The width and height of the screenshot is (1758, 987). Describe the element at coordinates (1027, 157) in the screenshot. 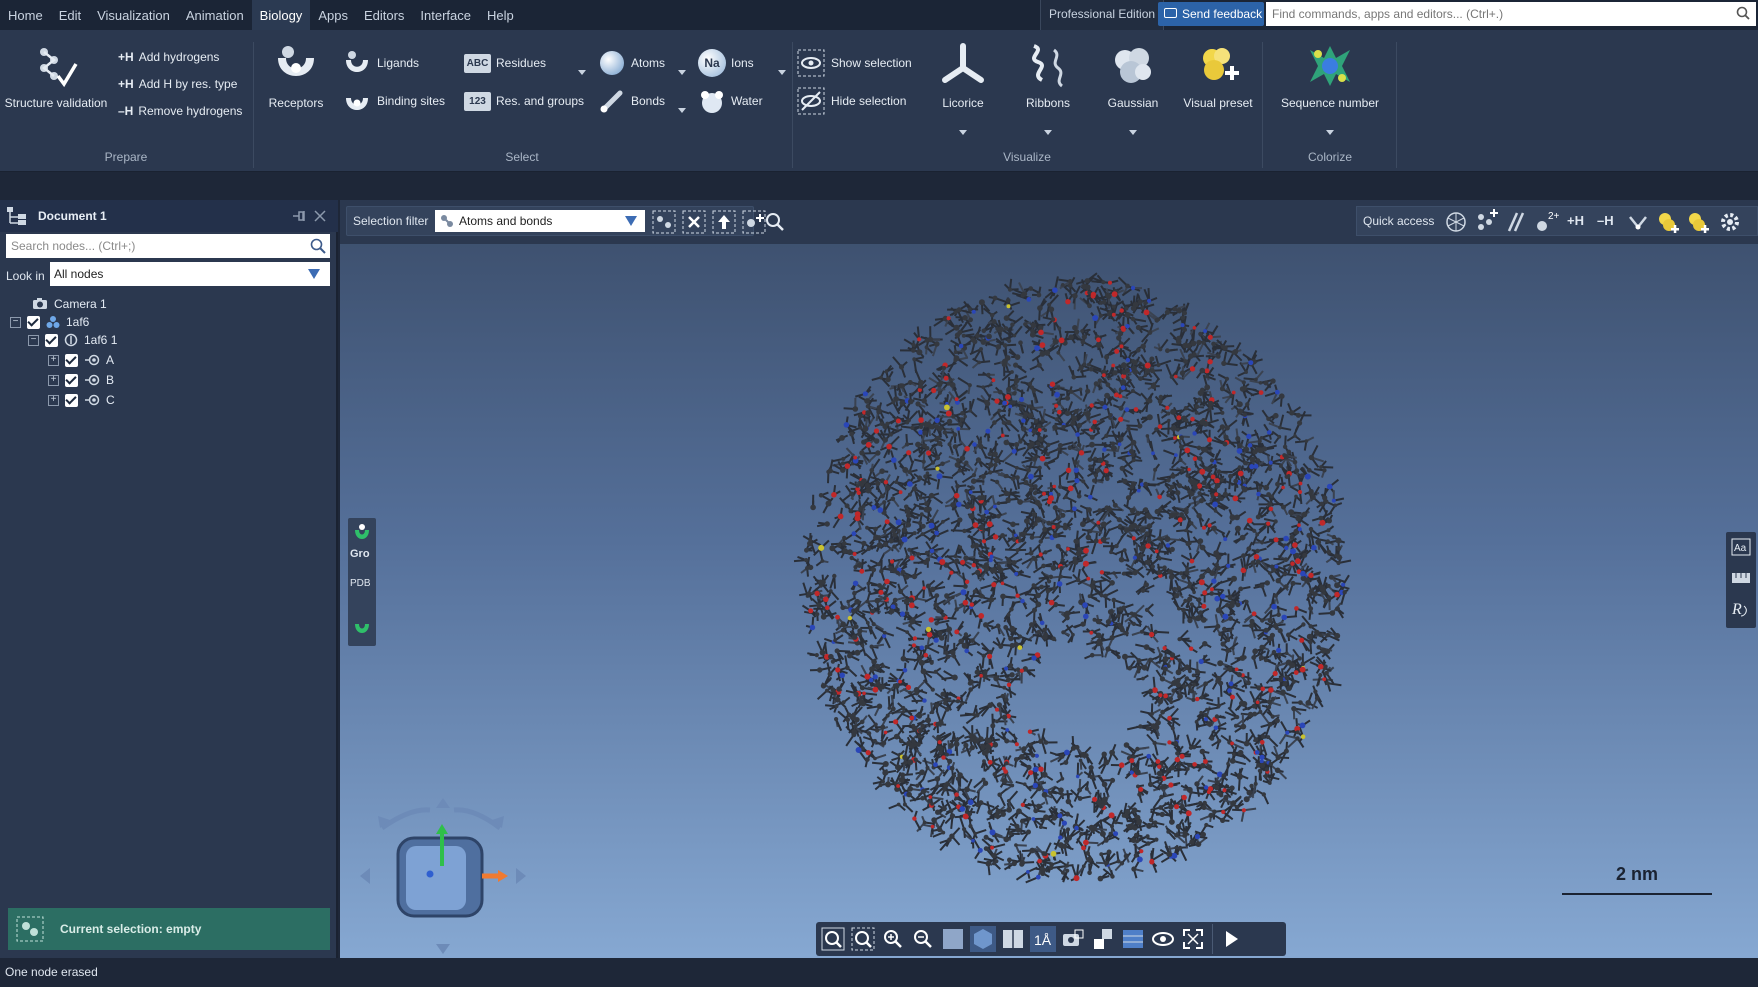

I see `group-label-visualize: Visualize` at that location.